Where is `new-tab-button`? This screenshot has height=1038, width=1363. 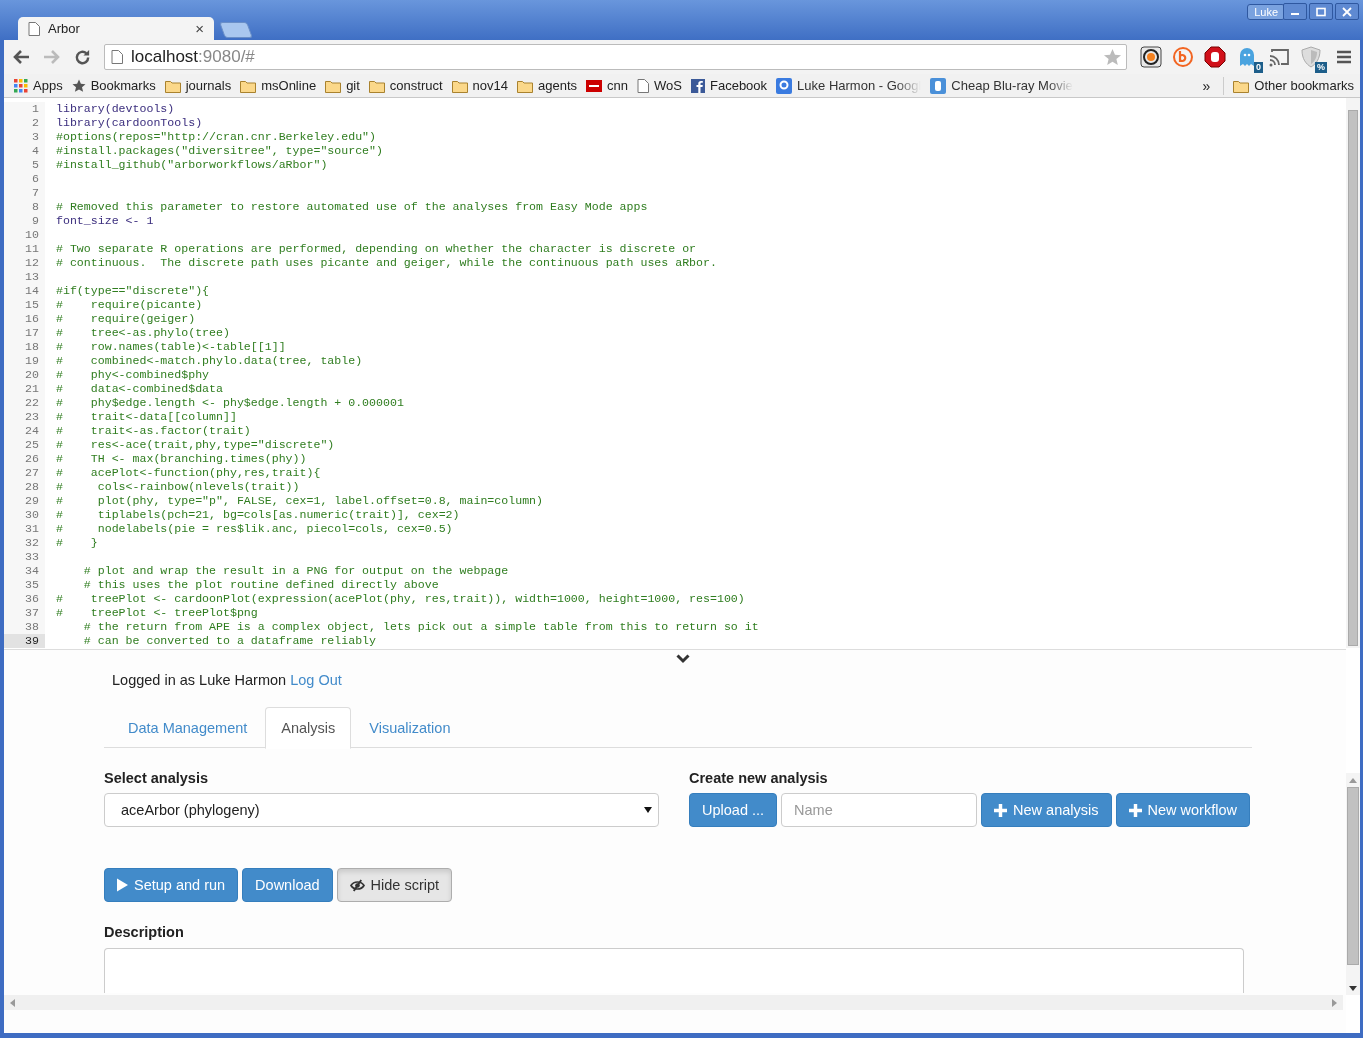
new-tab-button is located at coordinates (236, 30).